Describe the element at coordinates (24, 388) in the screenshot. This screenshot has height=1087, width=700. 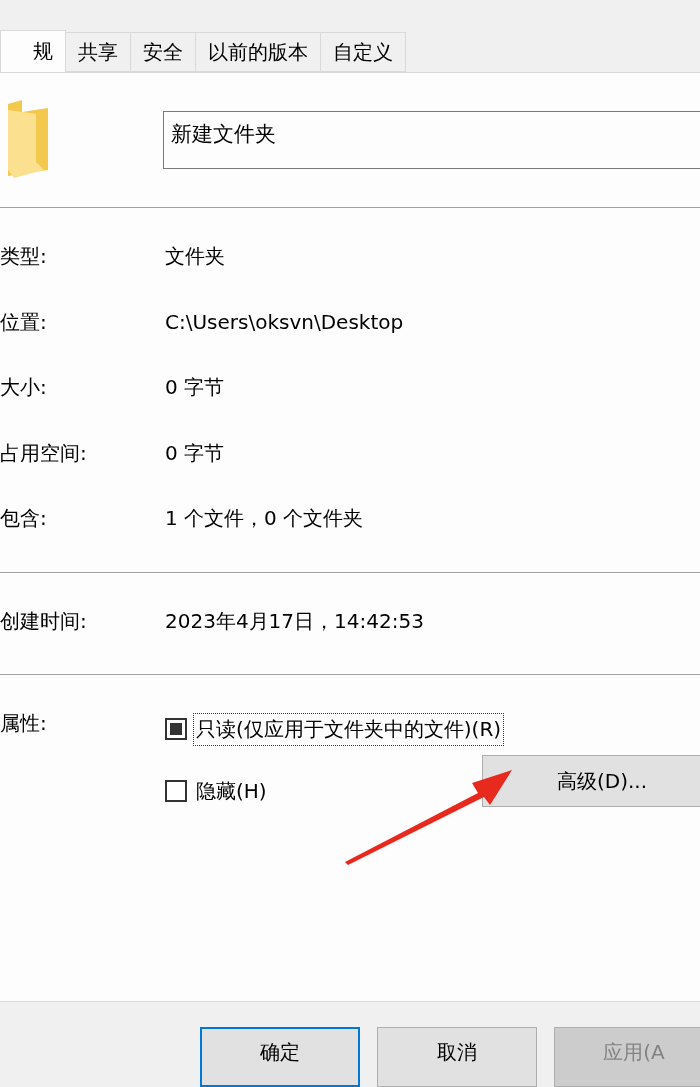
I see `field-label: 大小:` at that location.